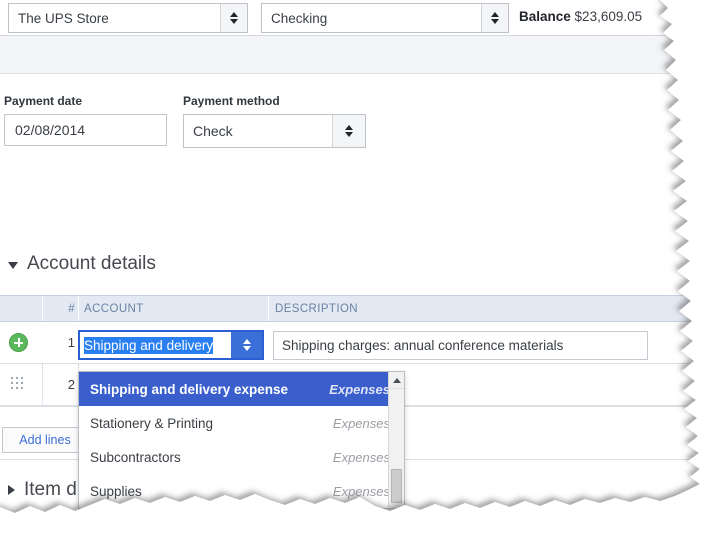  I want to click on payment-method-select: Check, so click(274, 131).